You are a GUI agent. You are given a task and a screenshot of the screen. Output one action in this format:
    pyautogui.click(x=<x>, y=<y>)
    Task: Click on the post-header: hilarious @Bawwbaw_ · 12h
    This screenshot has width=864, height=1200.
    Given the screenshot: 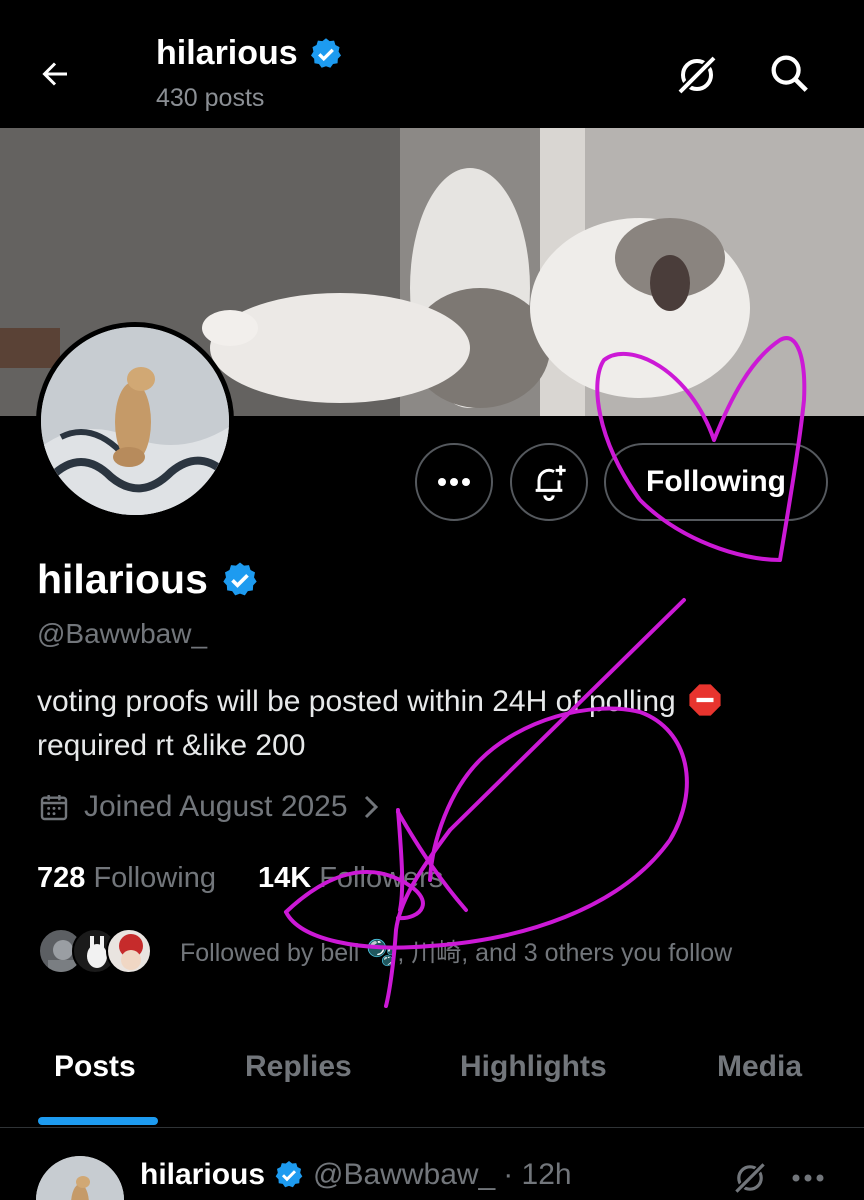 What is the action you would take?
    pyautogui.click(x=356, y=1175)
    